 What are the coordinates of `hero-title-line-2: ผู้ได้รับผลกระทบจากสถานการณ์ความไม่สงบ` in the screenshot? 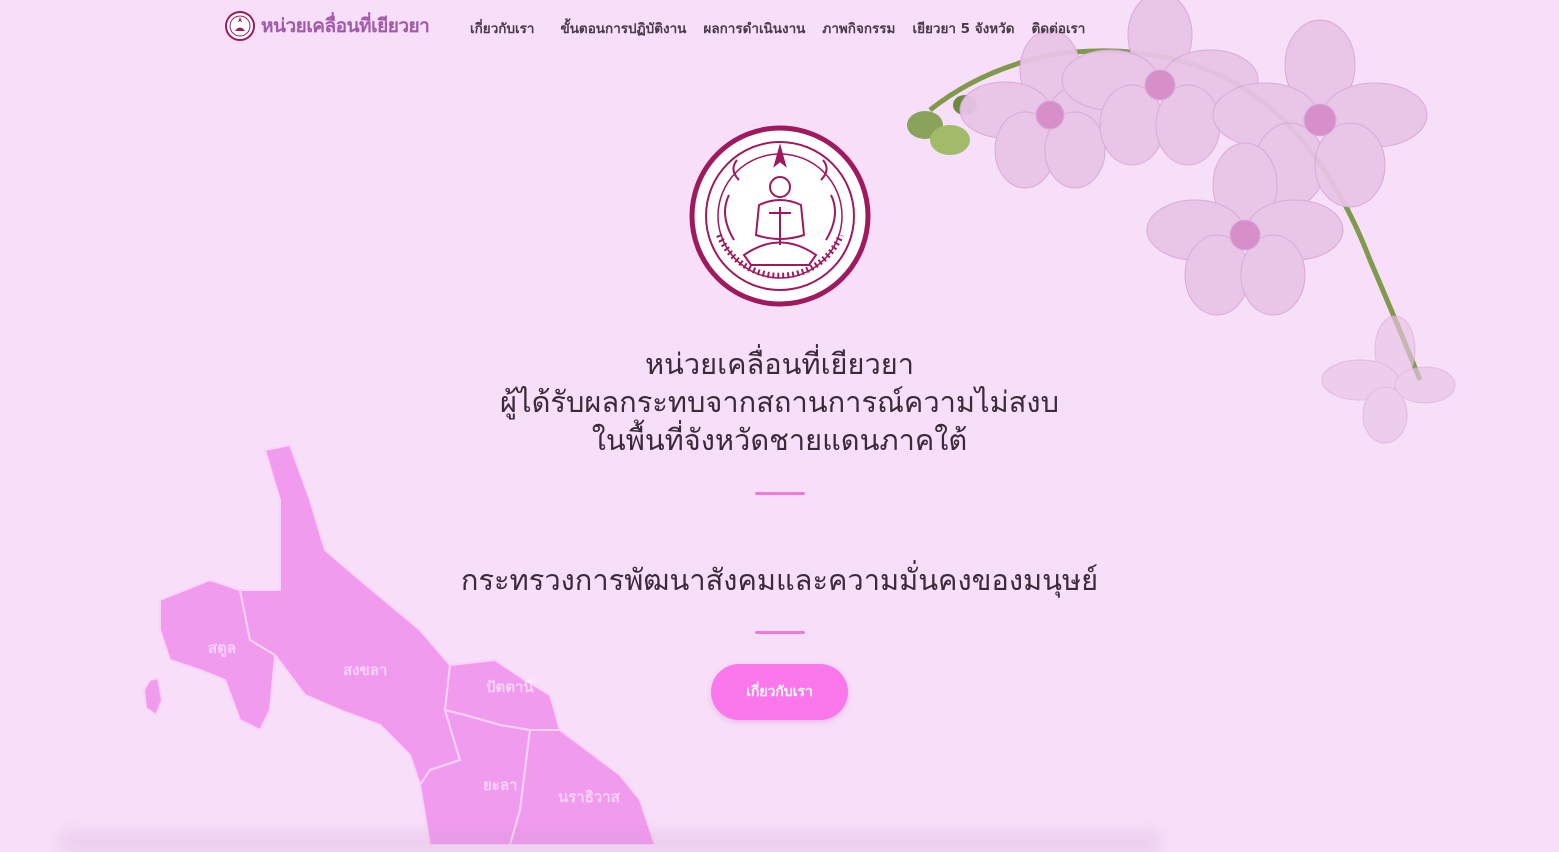 It's located at (779, 402).